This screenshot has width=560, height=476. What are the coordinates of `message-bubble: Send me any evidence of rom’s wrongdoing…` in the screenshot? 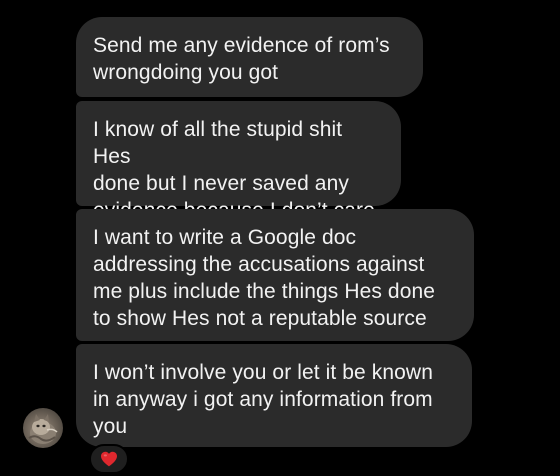 It's located at (249, 57).